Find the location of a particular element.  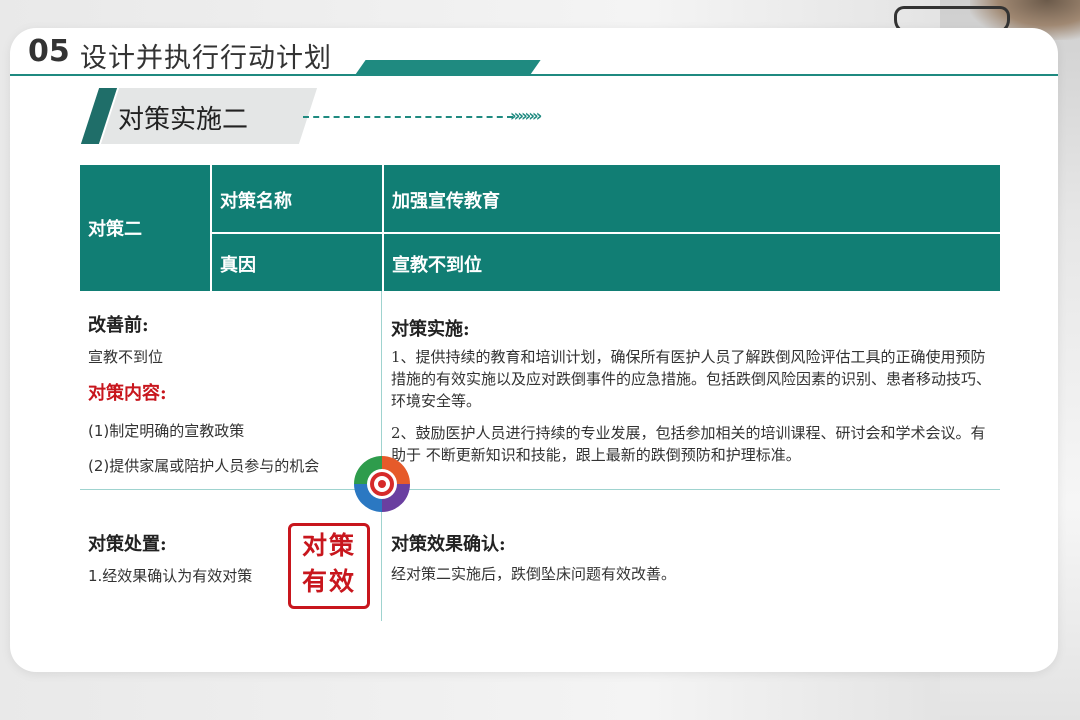

stamp-line2: 有效 is located at coordinates (328, 581).